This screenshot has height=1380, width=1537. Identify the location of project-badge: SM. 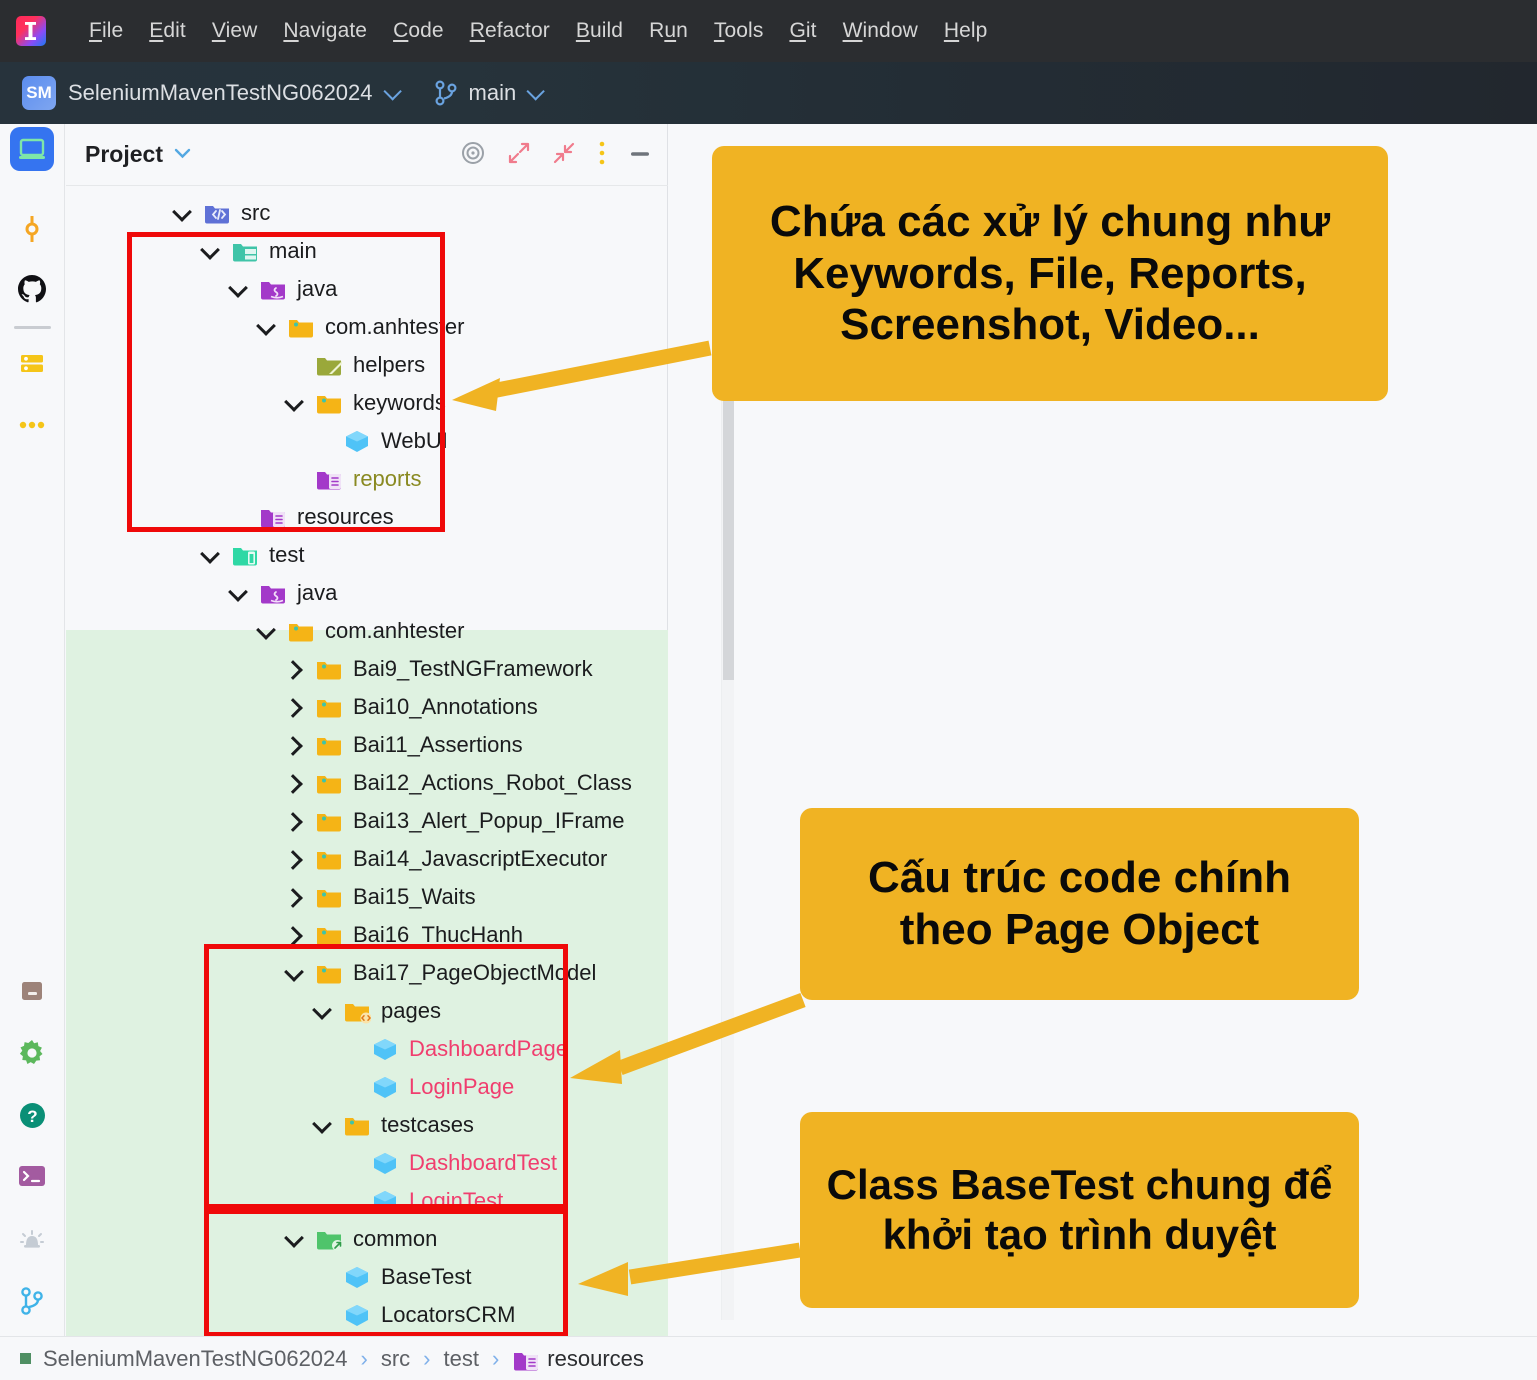
(39, 93).